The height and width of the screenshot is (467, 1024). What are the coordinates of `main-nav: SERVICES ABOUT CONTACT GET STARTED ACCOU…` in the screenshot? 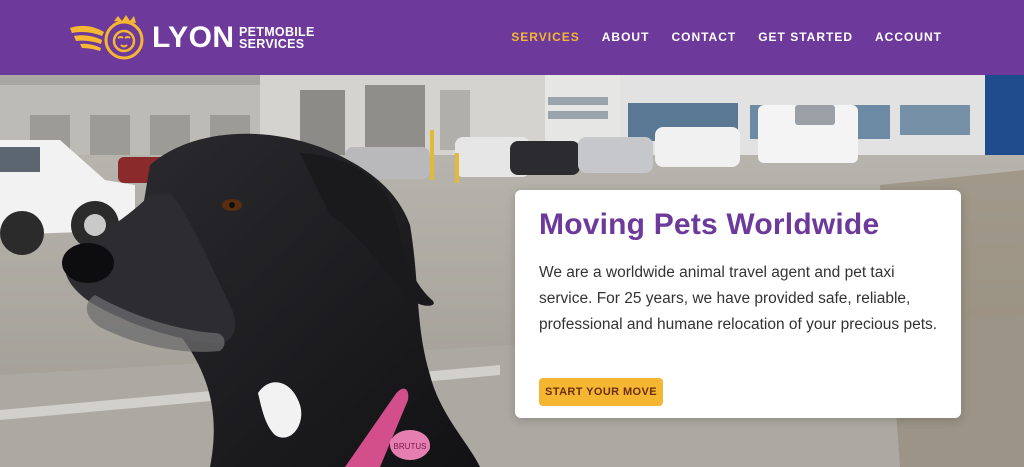 It's located at (726, 37).